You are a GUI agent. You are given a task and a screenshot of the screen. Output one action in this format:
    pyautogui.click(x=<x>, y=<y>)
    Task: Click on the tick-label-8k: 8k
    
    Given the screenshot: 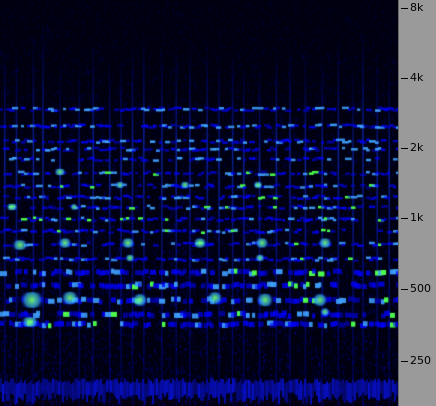 What is the action you would take?
    pyautogui.click(x=417, y=7)
    